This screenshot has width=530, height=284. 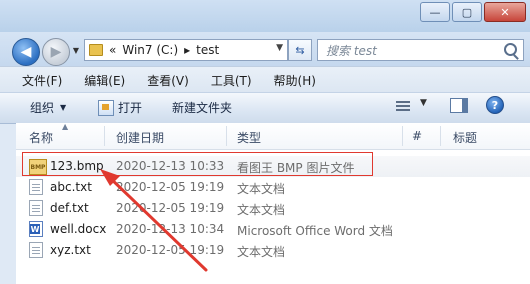 I want to click on recent-pages-dropdown: ▼, so click(x=76, y=50).